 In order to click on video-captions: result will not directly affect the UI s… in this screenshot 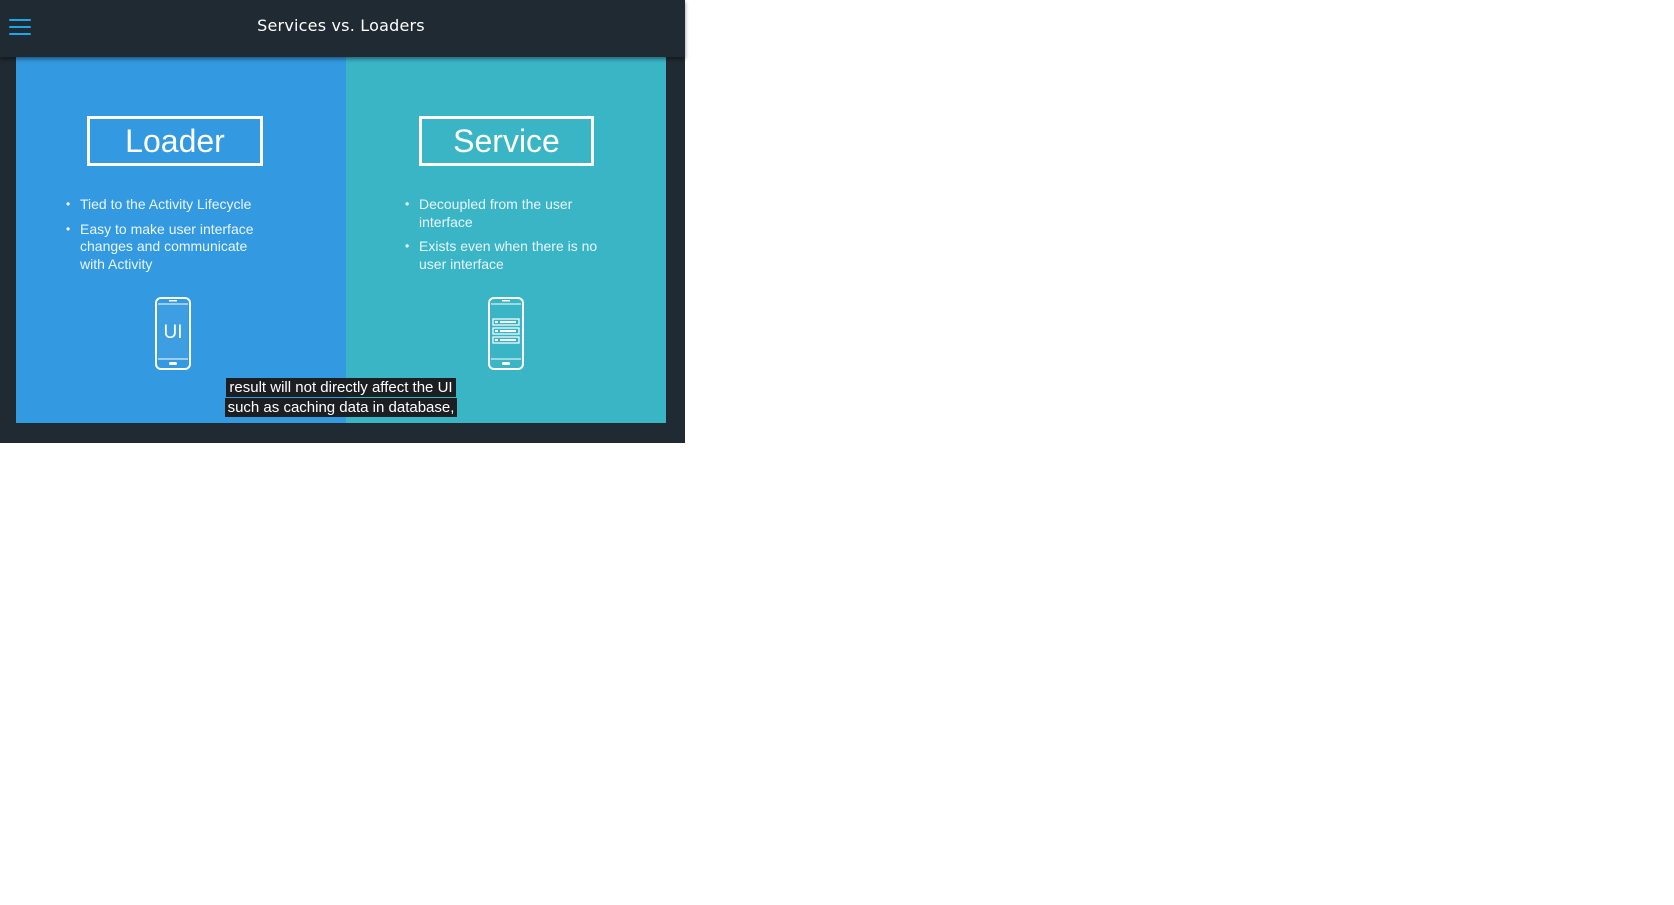, I will do `click(341, 397)`.